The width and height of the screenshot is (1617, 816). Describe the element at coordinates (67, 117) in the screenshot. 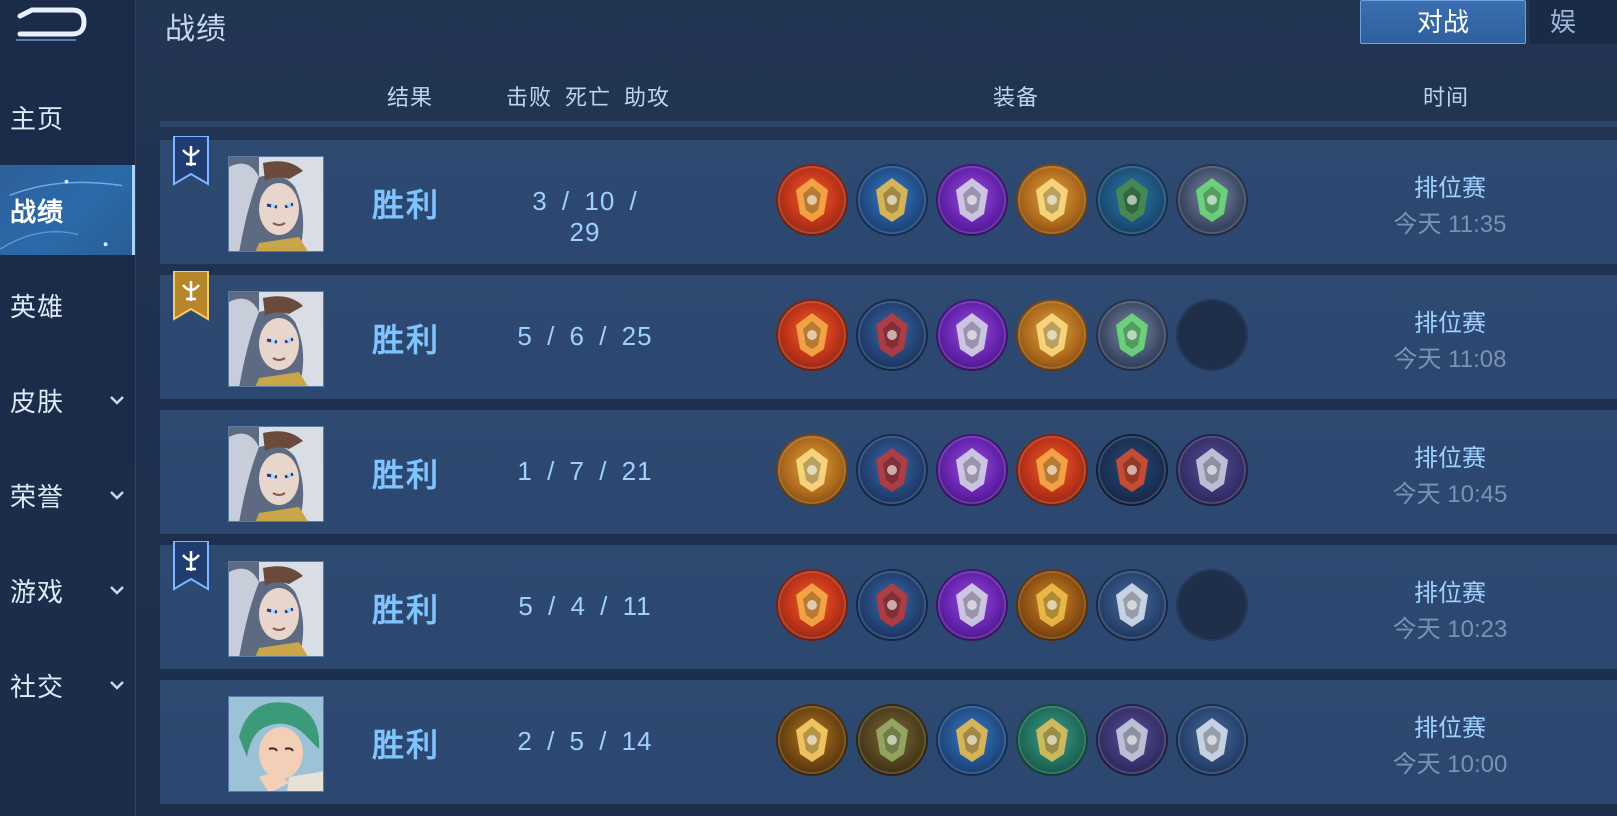

I see `sidebar-item-0: 主页` at that location.